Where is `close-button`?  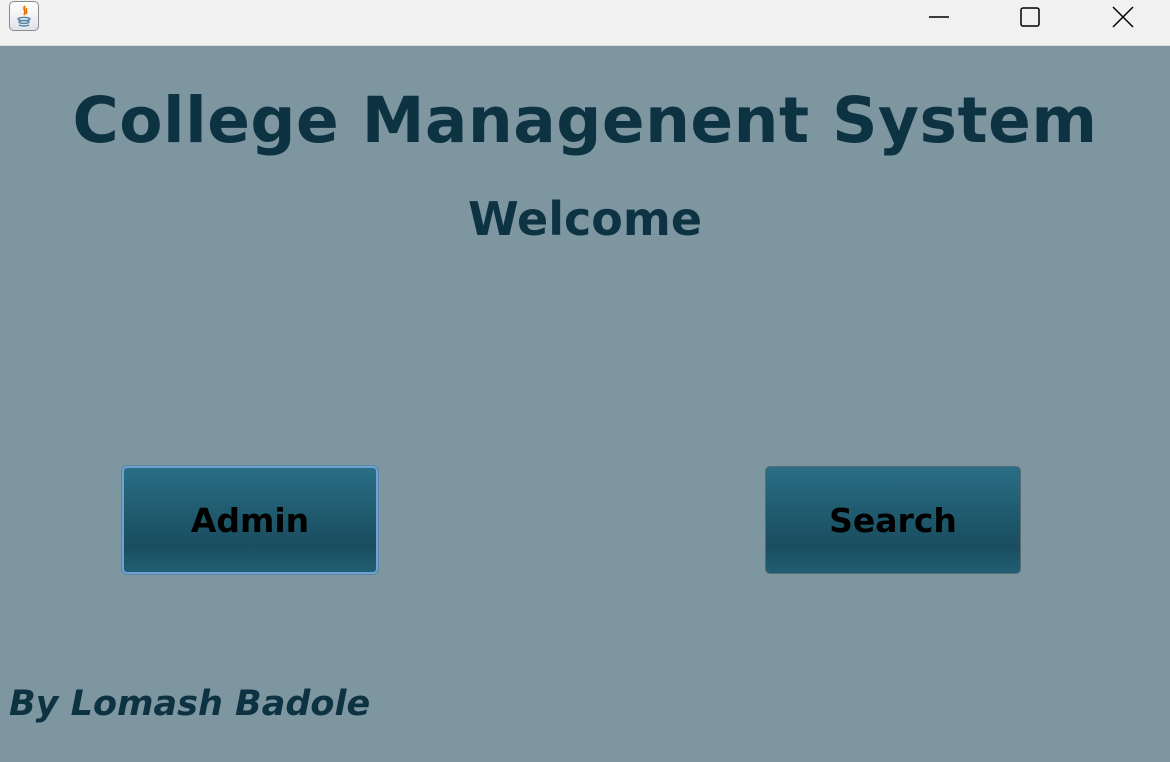
close-button is located at coordinates (1123, 17).